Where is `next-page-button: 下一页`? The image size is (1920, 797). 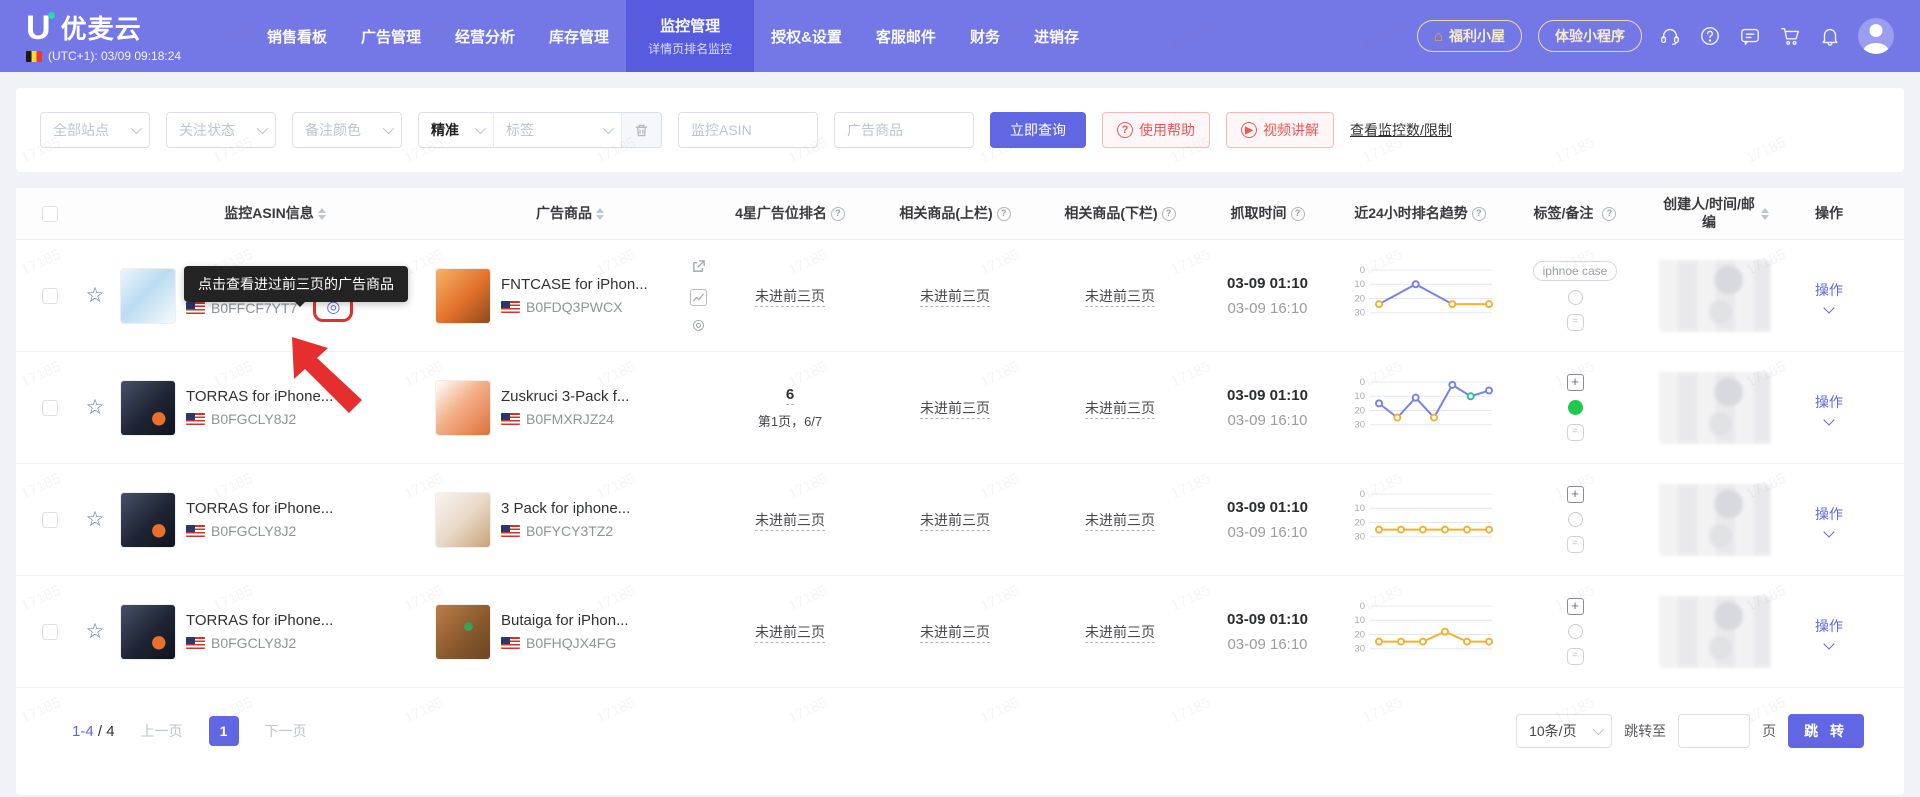
next-page-button: 下一页 is located at coordinates (286, 731).